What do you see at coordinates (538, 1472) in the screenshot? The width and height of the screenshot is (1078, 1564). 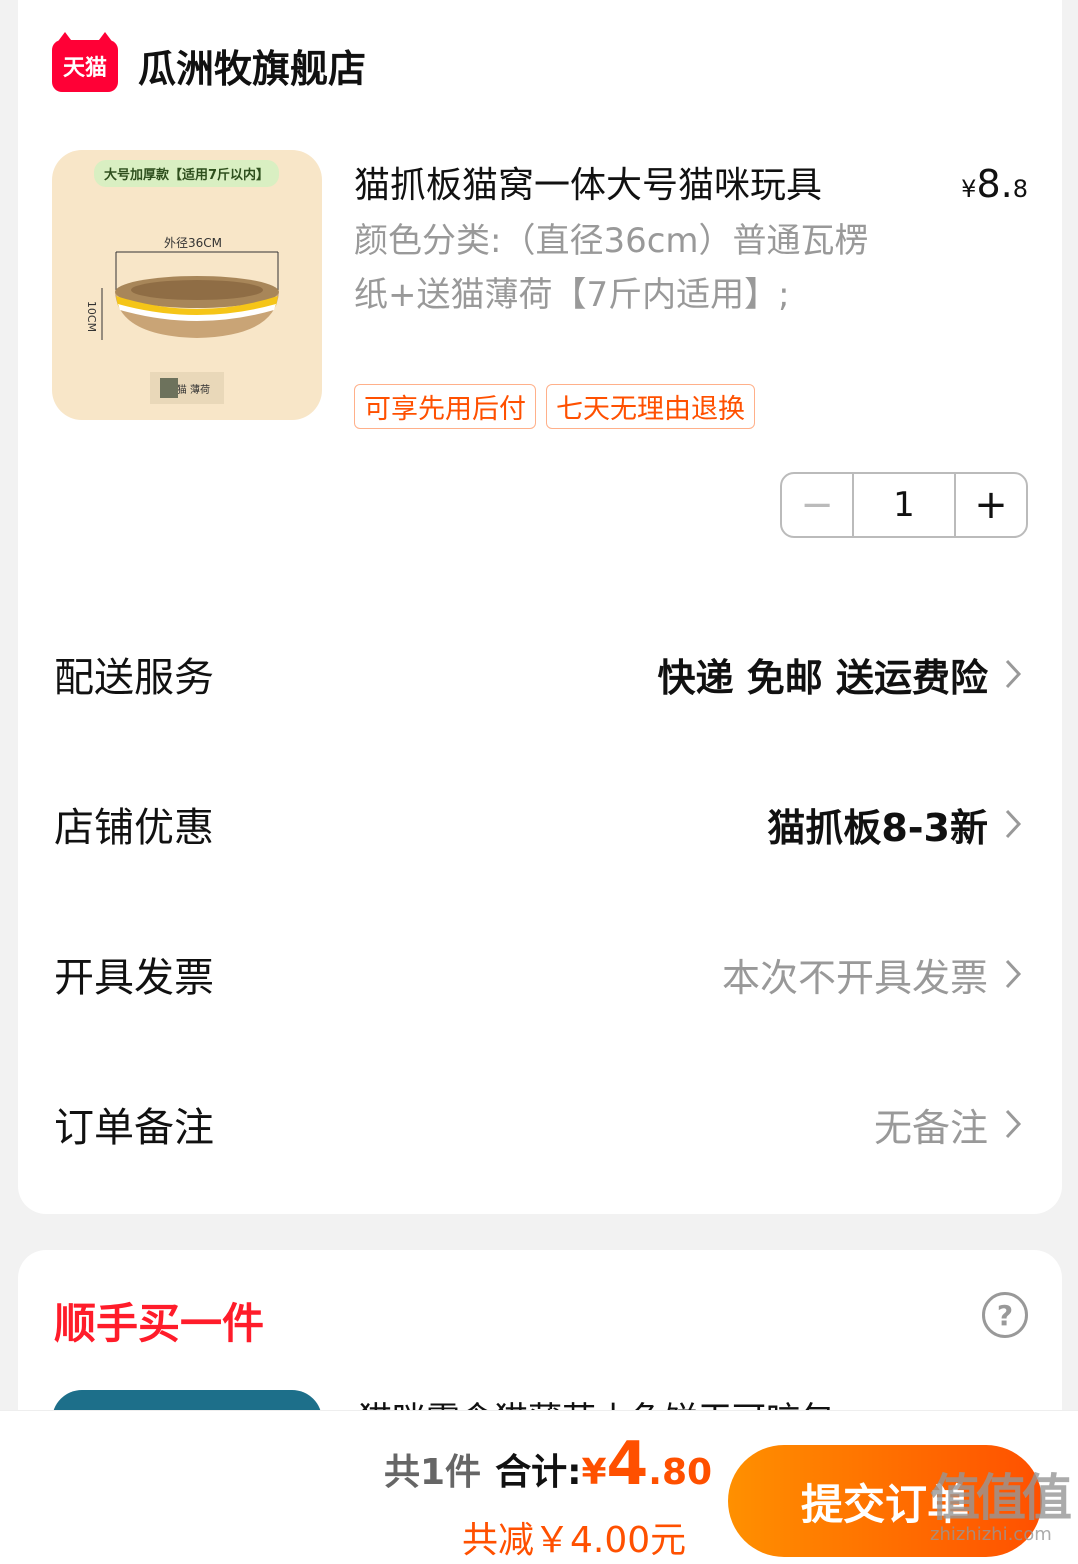 I see `total-label: 合计:` at bounding box center [538, 1472].